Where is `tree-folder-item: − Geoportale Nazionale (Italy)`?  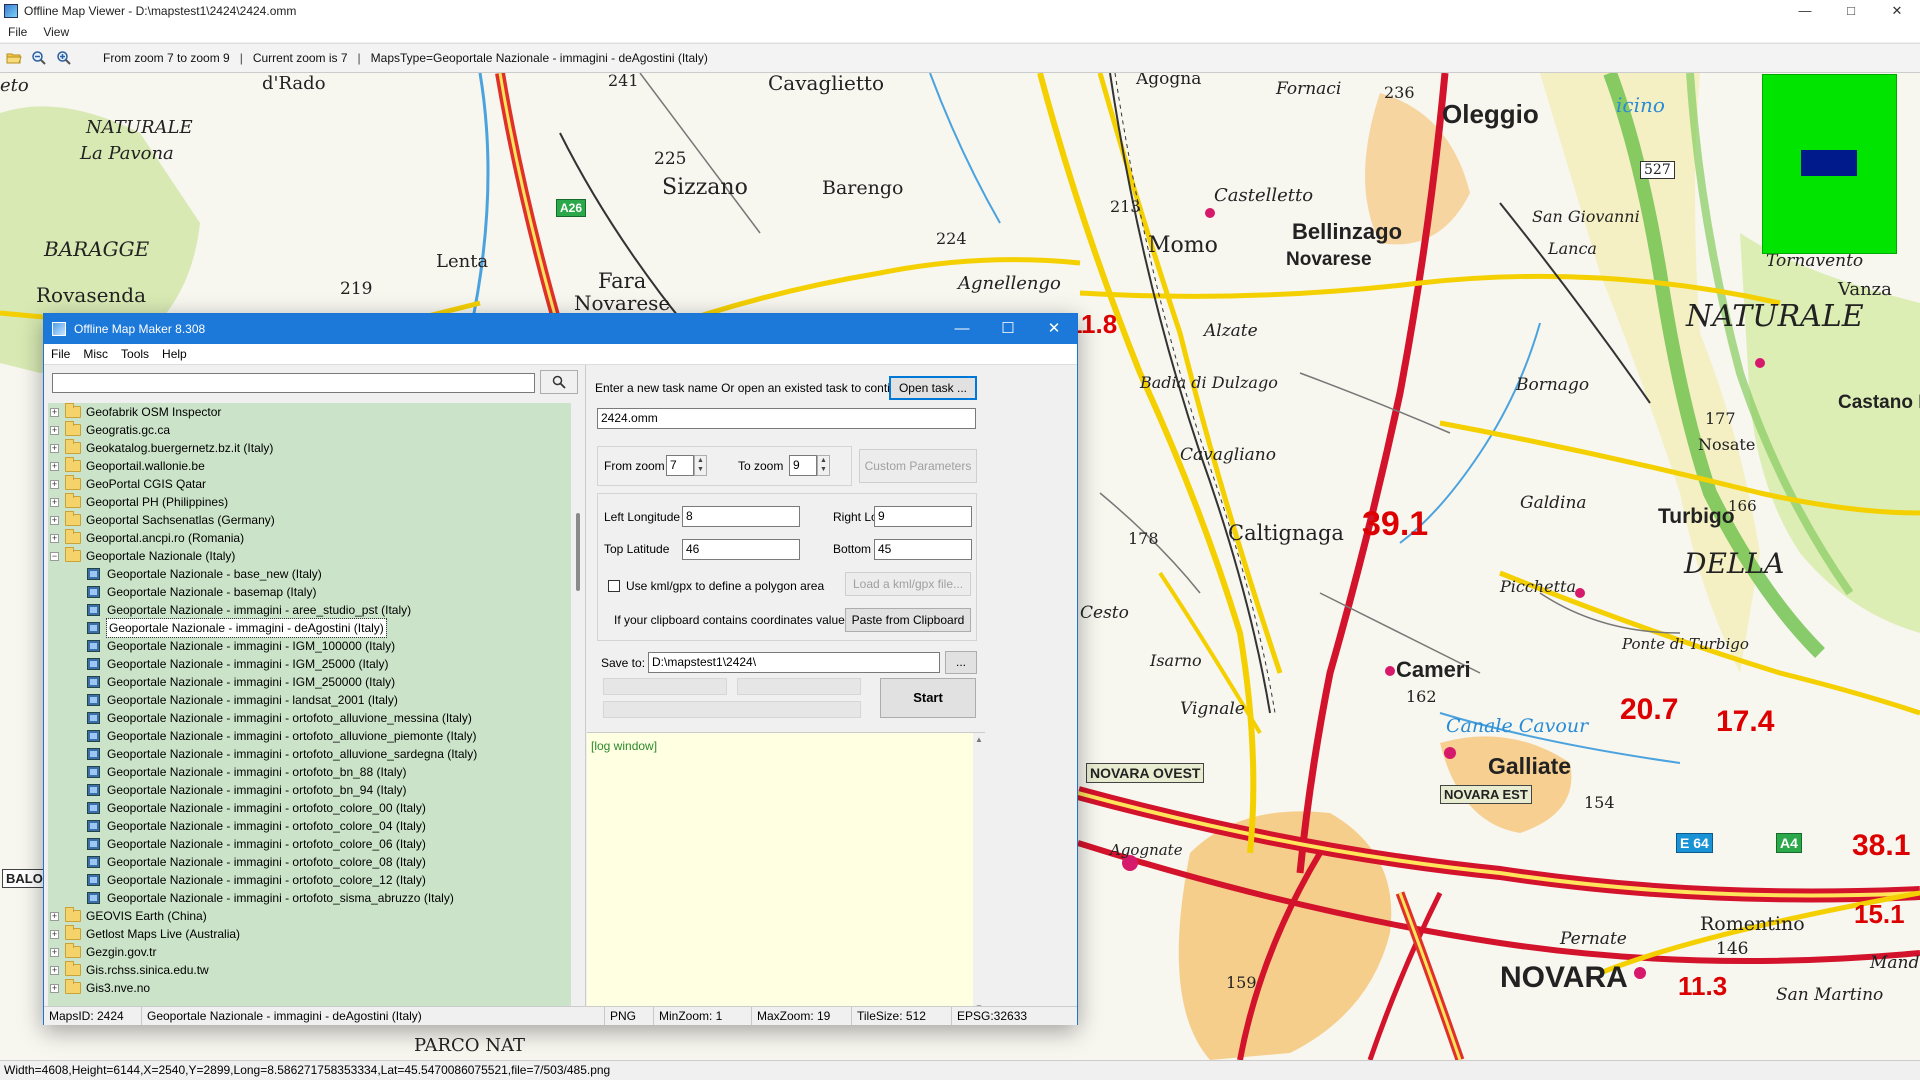 tree-folder-item: − Geoportale Nazionale (Italy) is located at coordinates (309, 556).